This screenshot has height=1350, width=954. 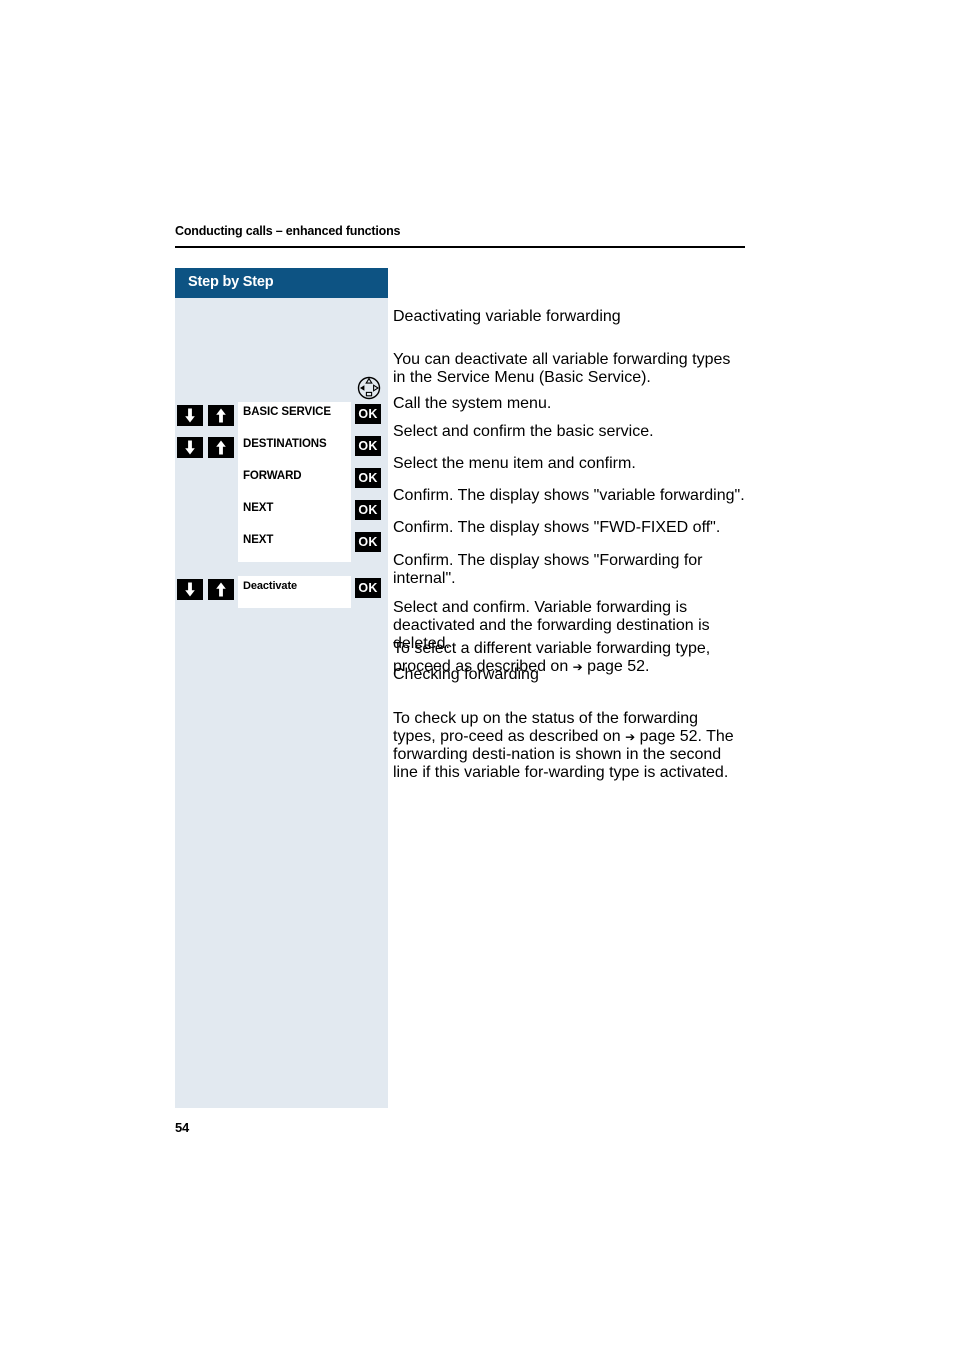 I want to click on softkey-label-box: FORWARD, so click(x=294, y=482).